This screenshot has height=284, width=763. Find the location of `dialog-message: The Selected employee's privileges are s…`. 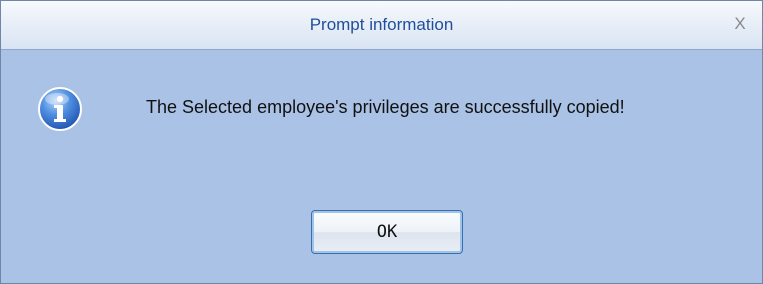

dialog-message: The Selected employee's privileges are s… is located at coordinates (385, 107).